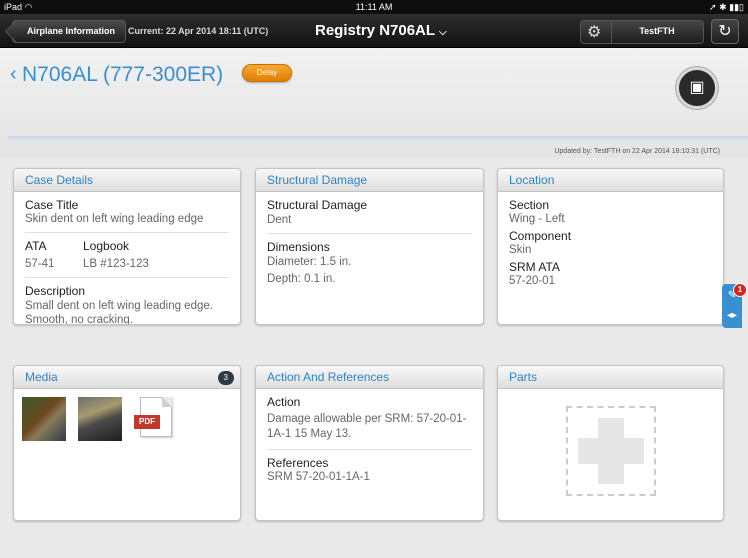  Describe the element at coordinates (740, 290) in the screenshot. I see `notification-badge: 1` at that location.